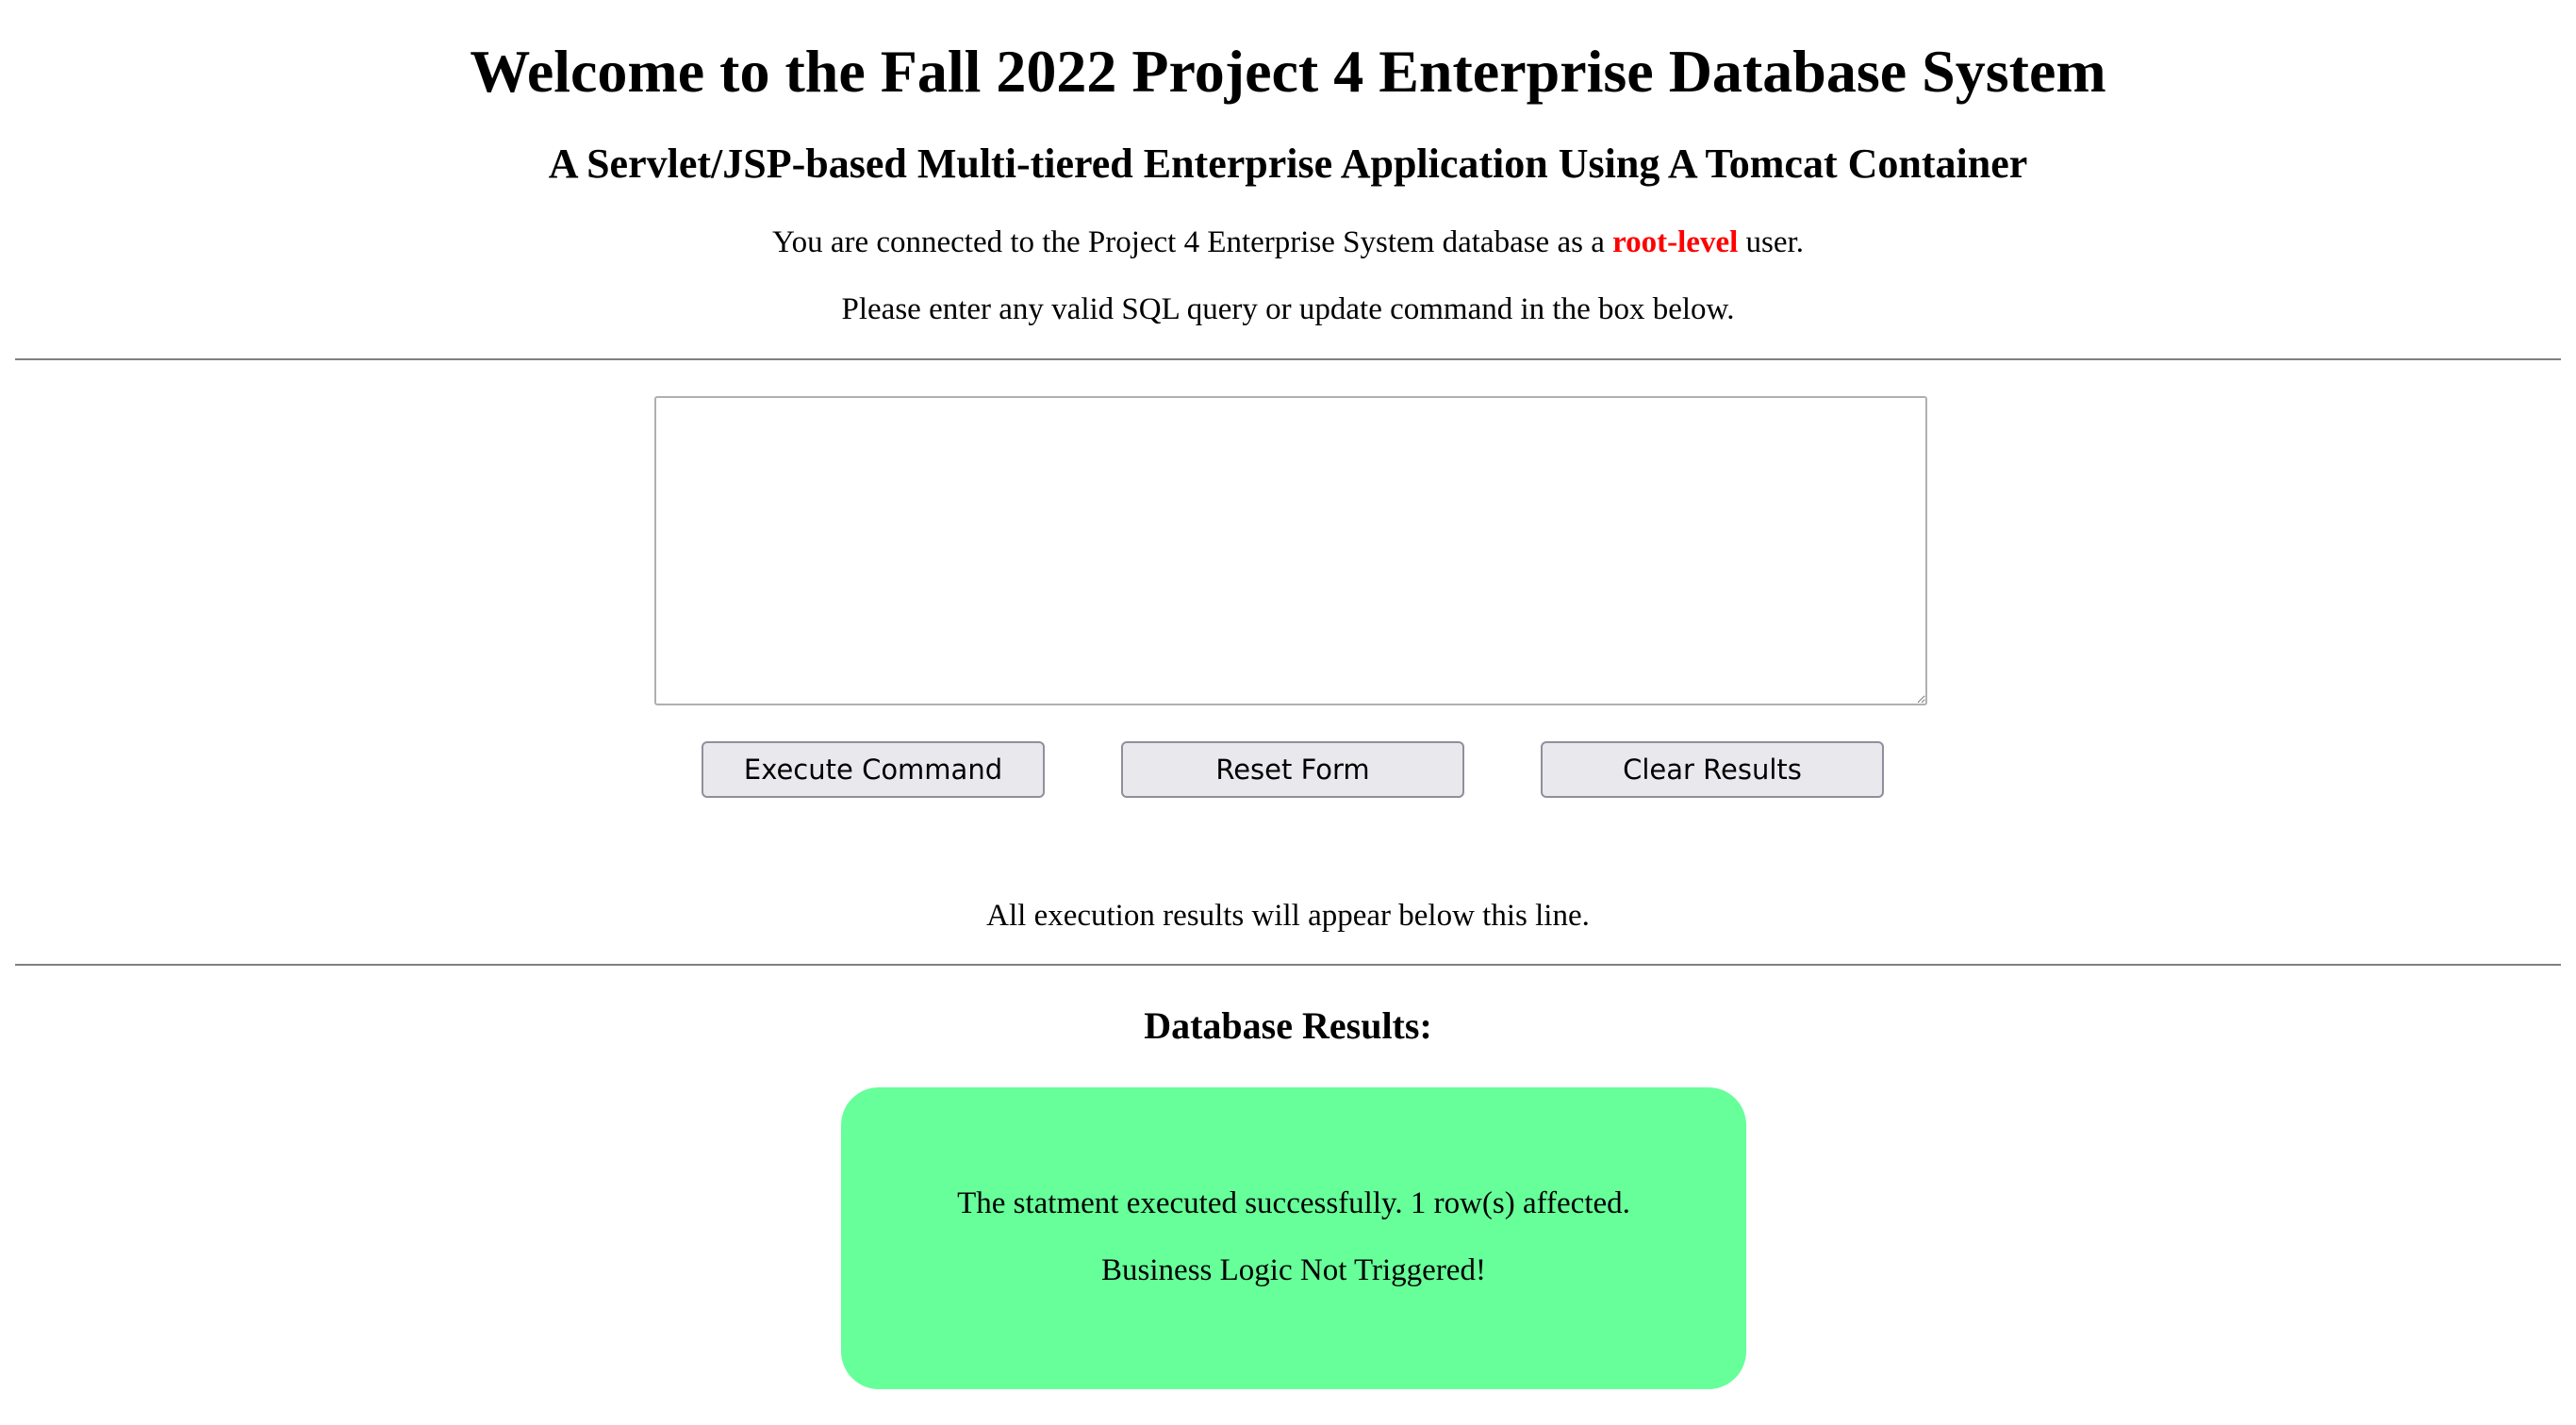 This screenshot has height=1425, width=2576. Describe the element at coordinates (1288, 1025) in the screenshot. I see `results-heading: Database Results:` at that location.